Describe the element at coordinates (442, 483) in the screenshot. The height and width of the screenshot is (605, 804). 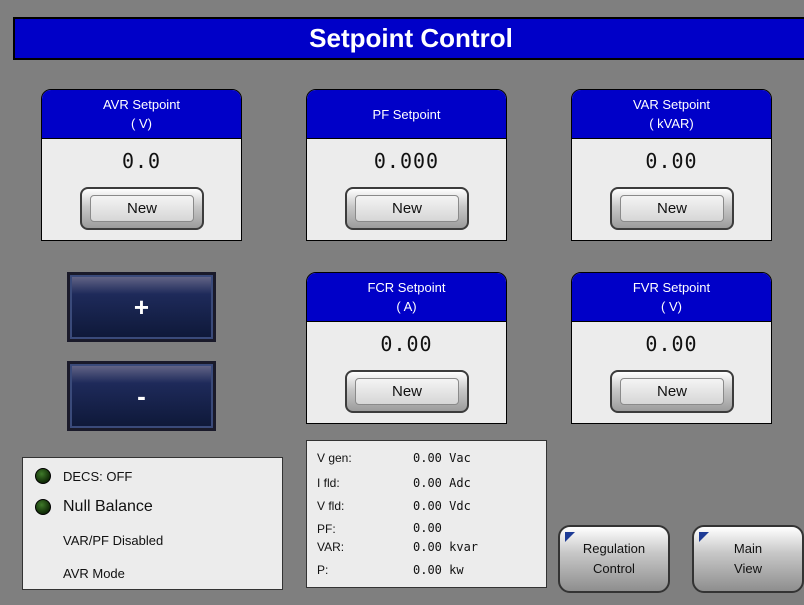
I see `meter-value: 0.00 Adc` at that location.